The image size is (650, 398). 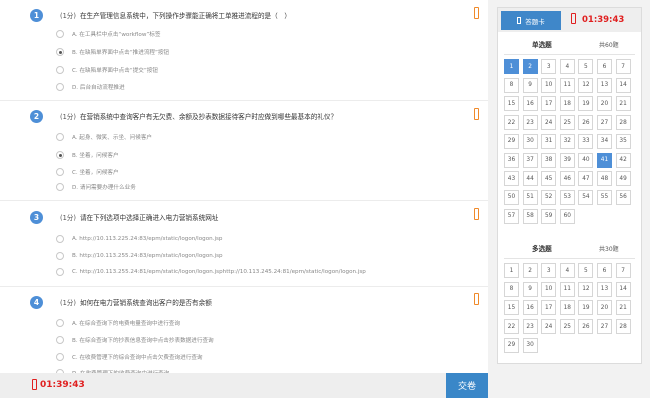 I want to click on multi-question-cell-9: 9, so click(x=530, y=289).